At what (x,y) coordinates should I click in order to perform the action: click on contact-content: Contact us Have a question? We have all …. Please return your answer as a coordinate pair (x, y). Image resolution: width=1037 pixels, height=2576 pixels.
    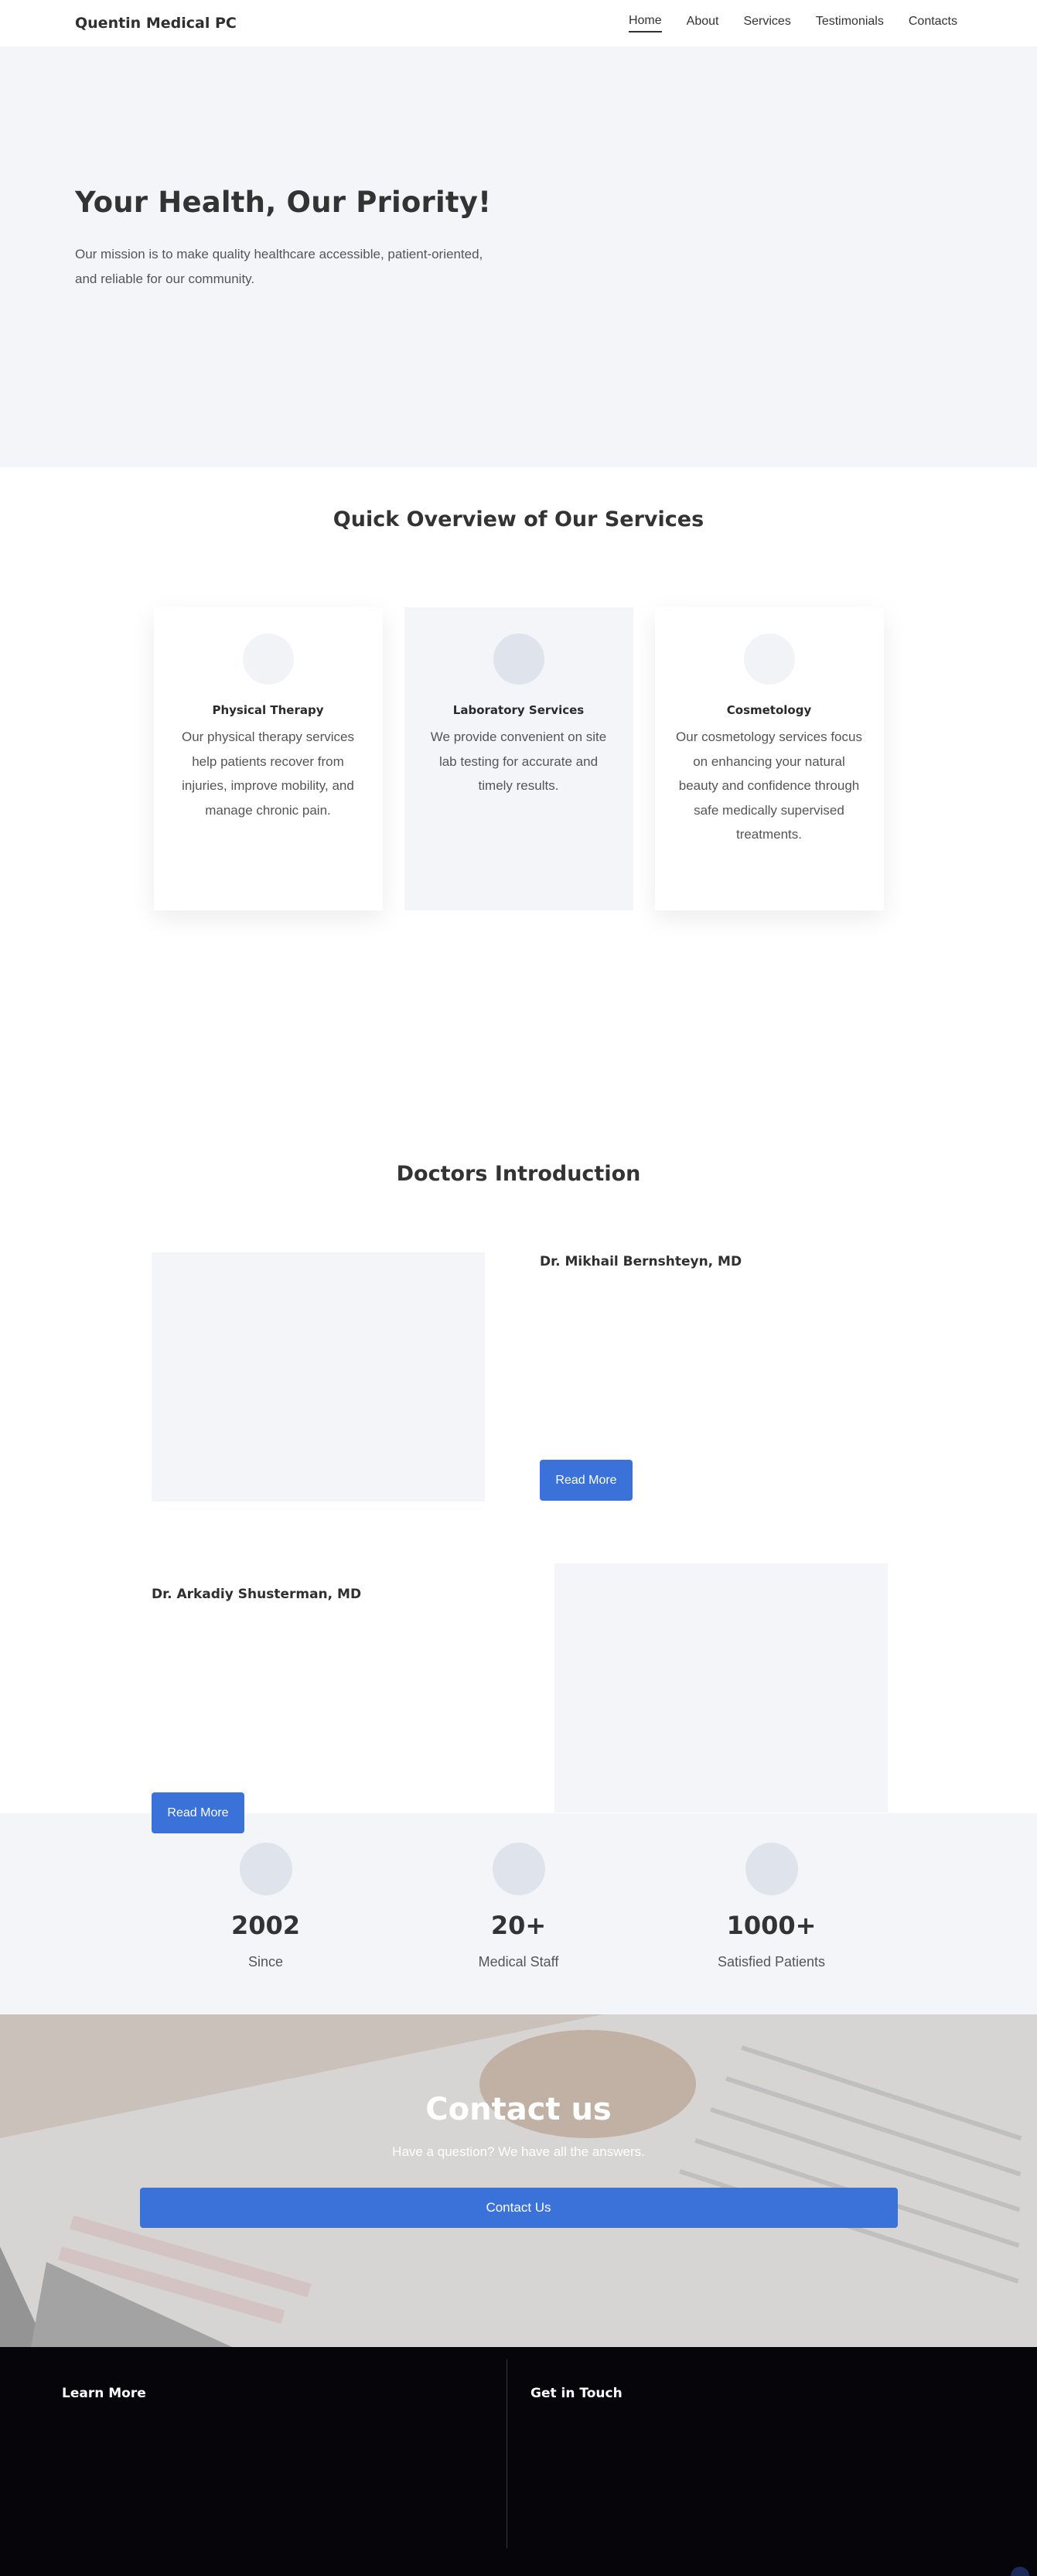
    Looking at the image, I should click on (518, 2121).